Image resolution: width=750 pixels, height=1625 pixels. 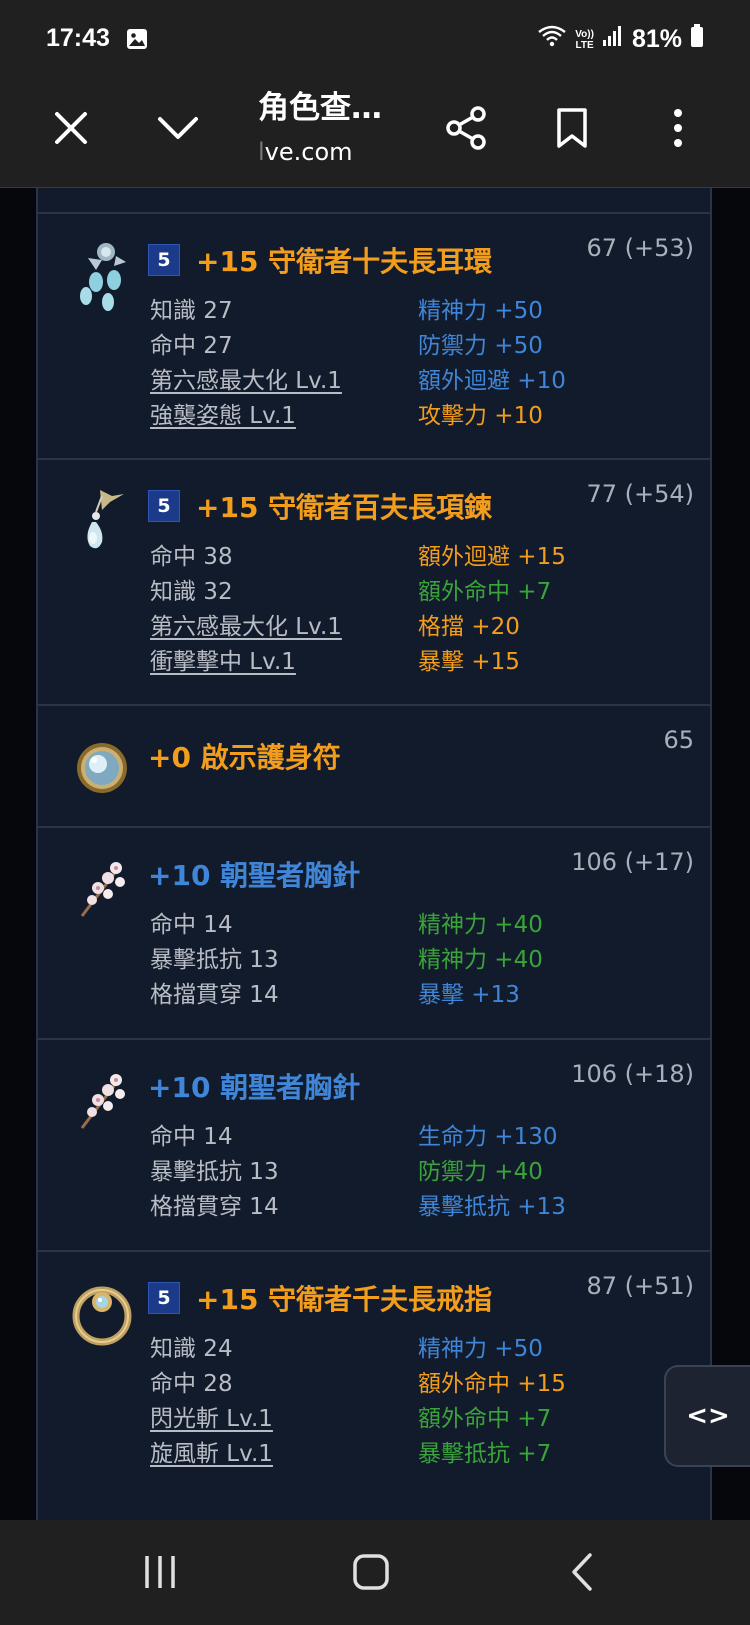 I want to click on status-time: 17:43, so click(x=78, y=38).